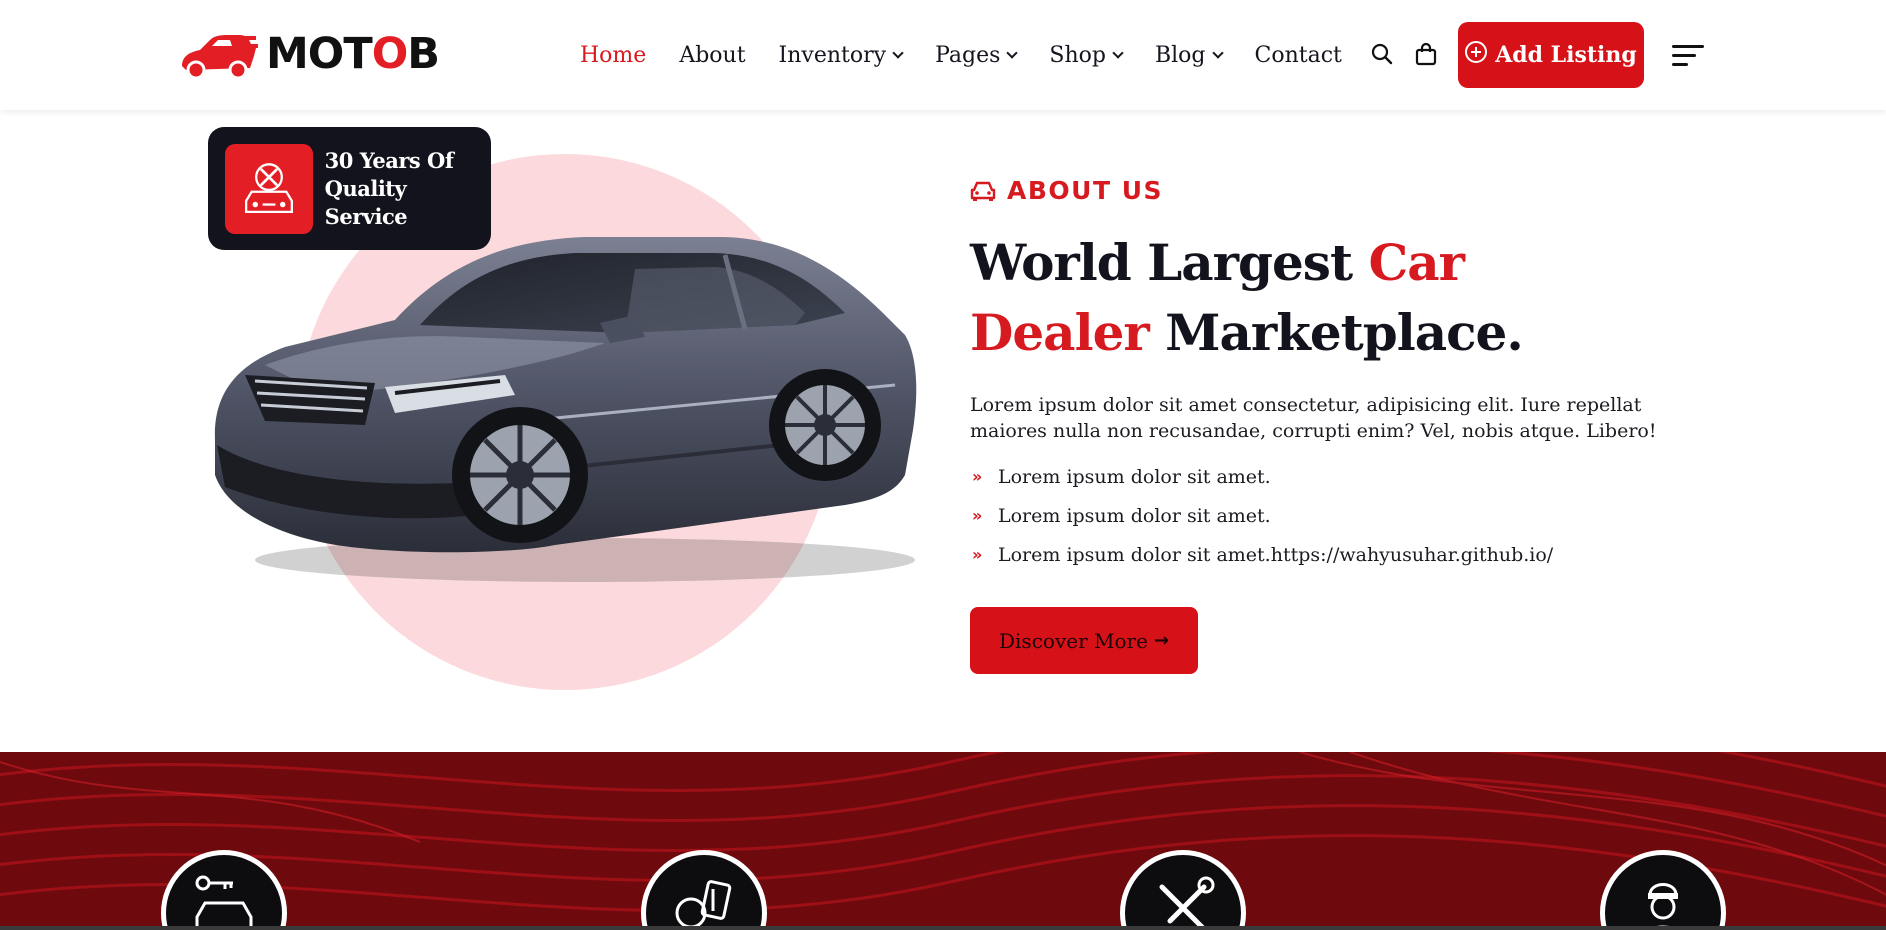 This screenshot has height=930, width=1886. I want to click on experience-badge: 30 Years Of Quality Service, so click(349, 188).